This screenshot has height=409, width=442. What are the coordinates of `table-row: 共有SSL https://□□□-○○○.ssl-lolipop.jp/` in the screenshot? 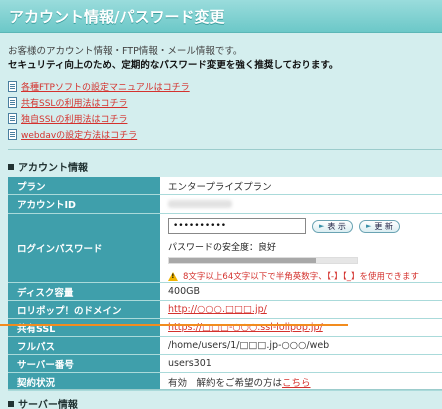 It's located at (225, 328).